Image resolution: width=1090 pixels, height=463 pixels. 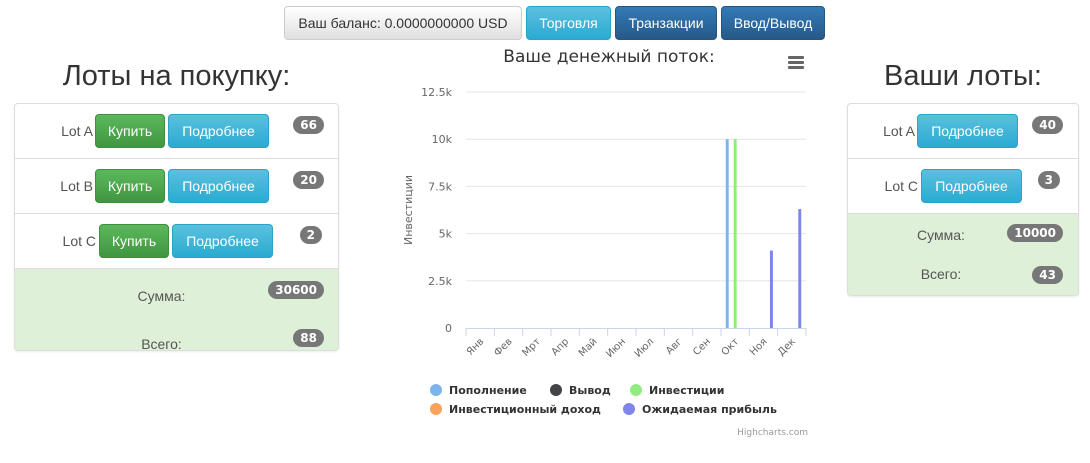 I want to click on sum-badge: 30600, so click(x=296, y=290).